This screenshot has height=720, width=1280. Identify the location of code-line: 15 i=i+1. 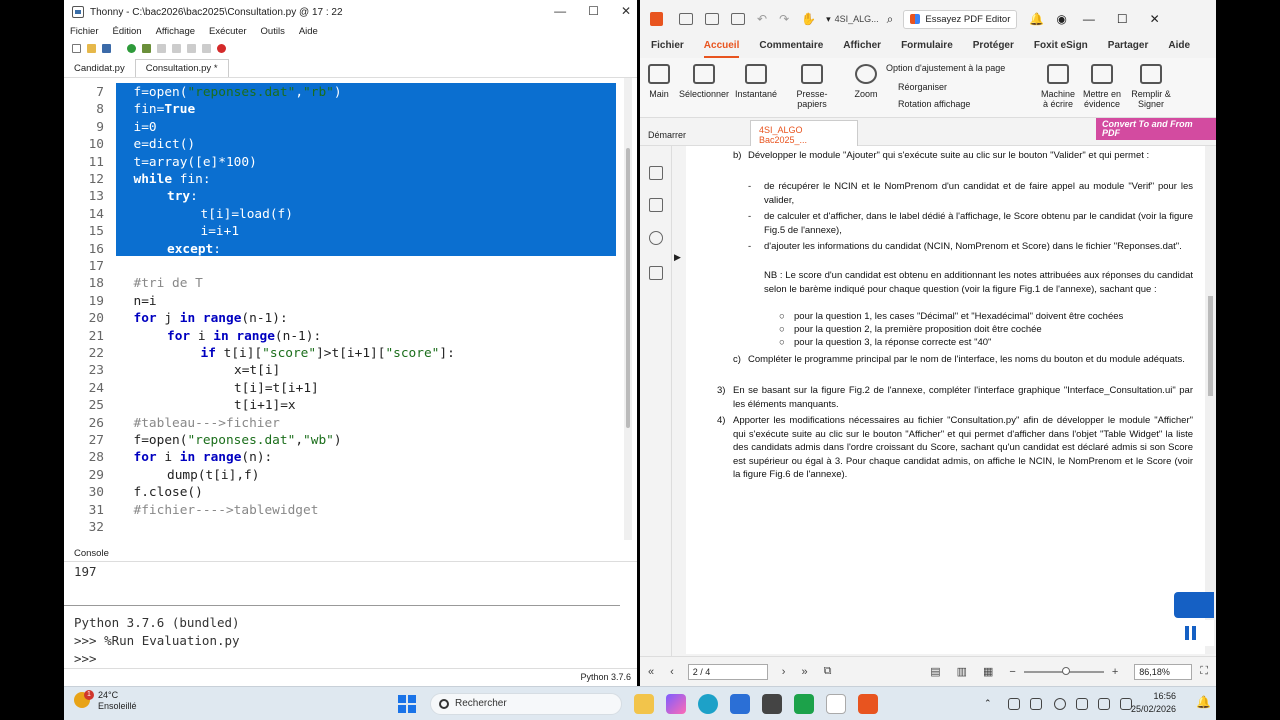
(344, 231).